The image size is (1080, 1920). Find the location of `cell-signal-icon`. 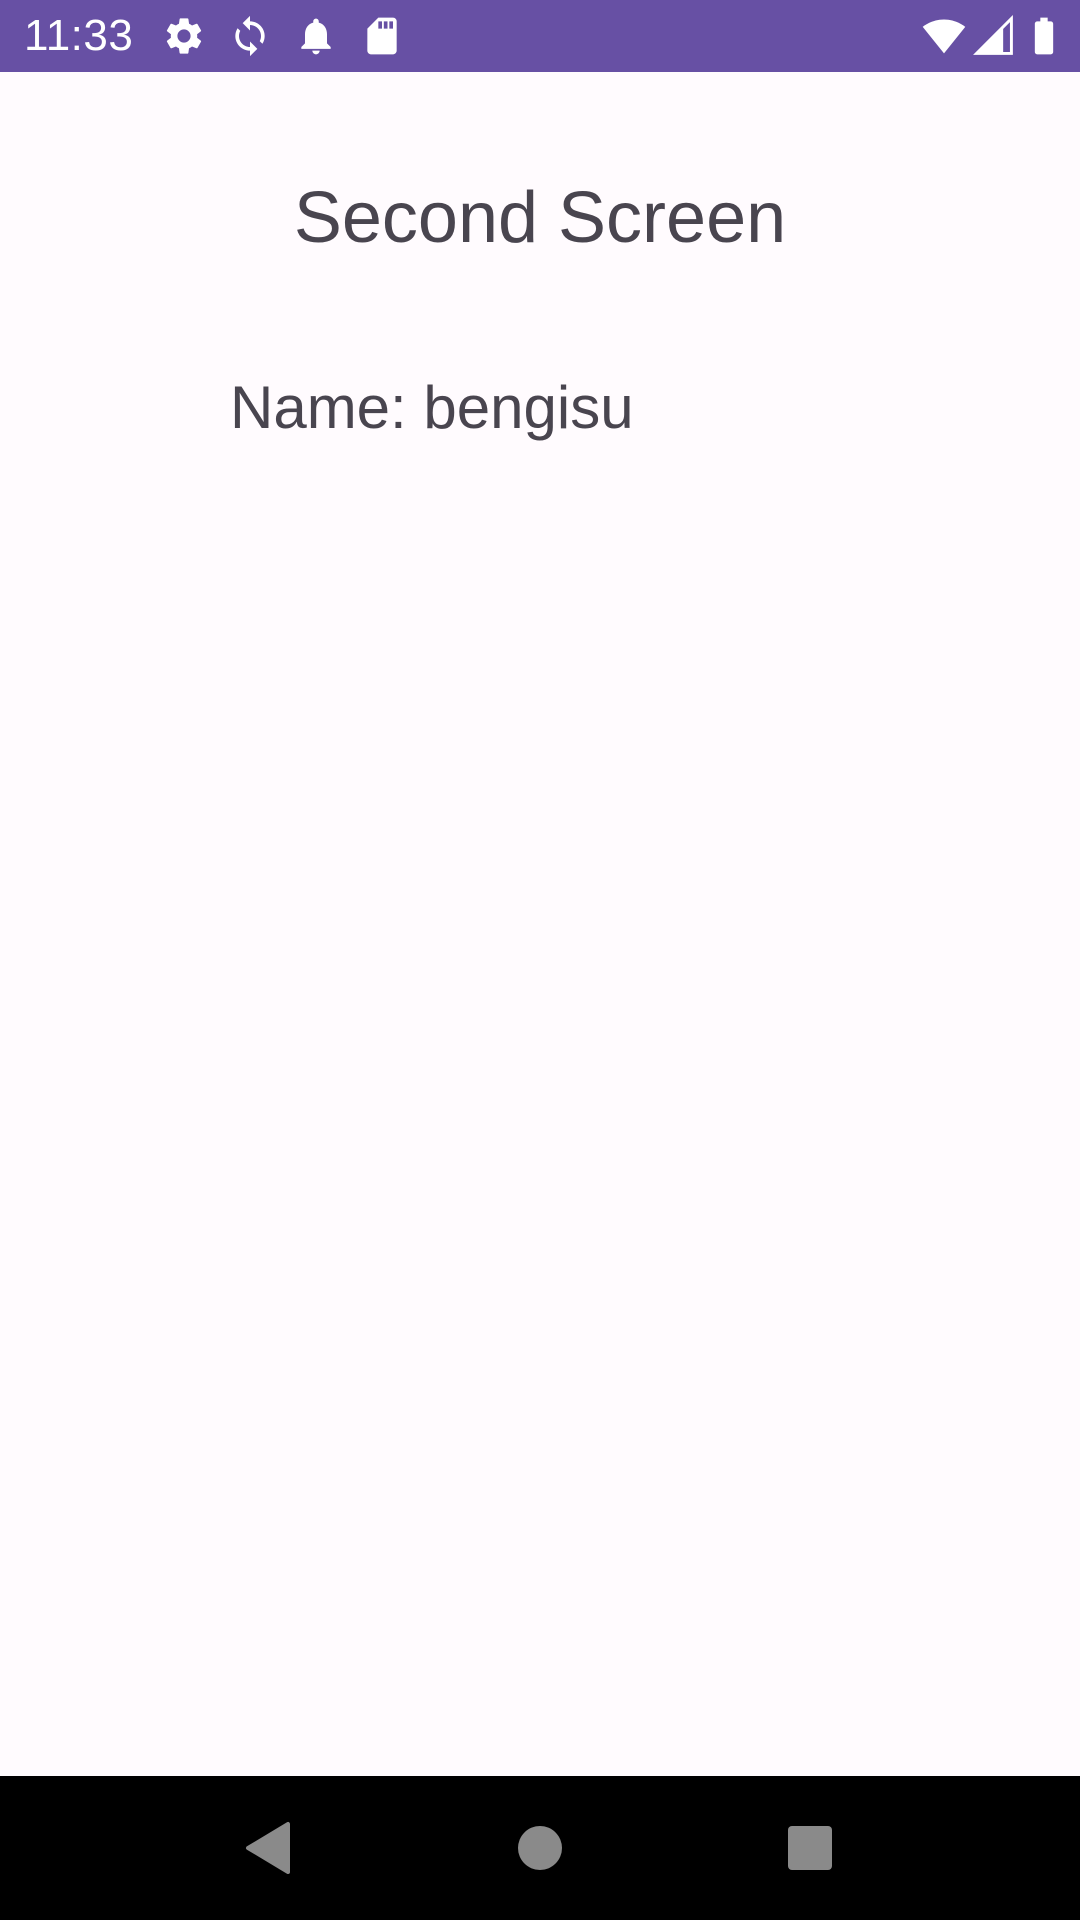

cell-signal-icon is located at coordinates (994, 36).